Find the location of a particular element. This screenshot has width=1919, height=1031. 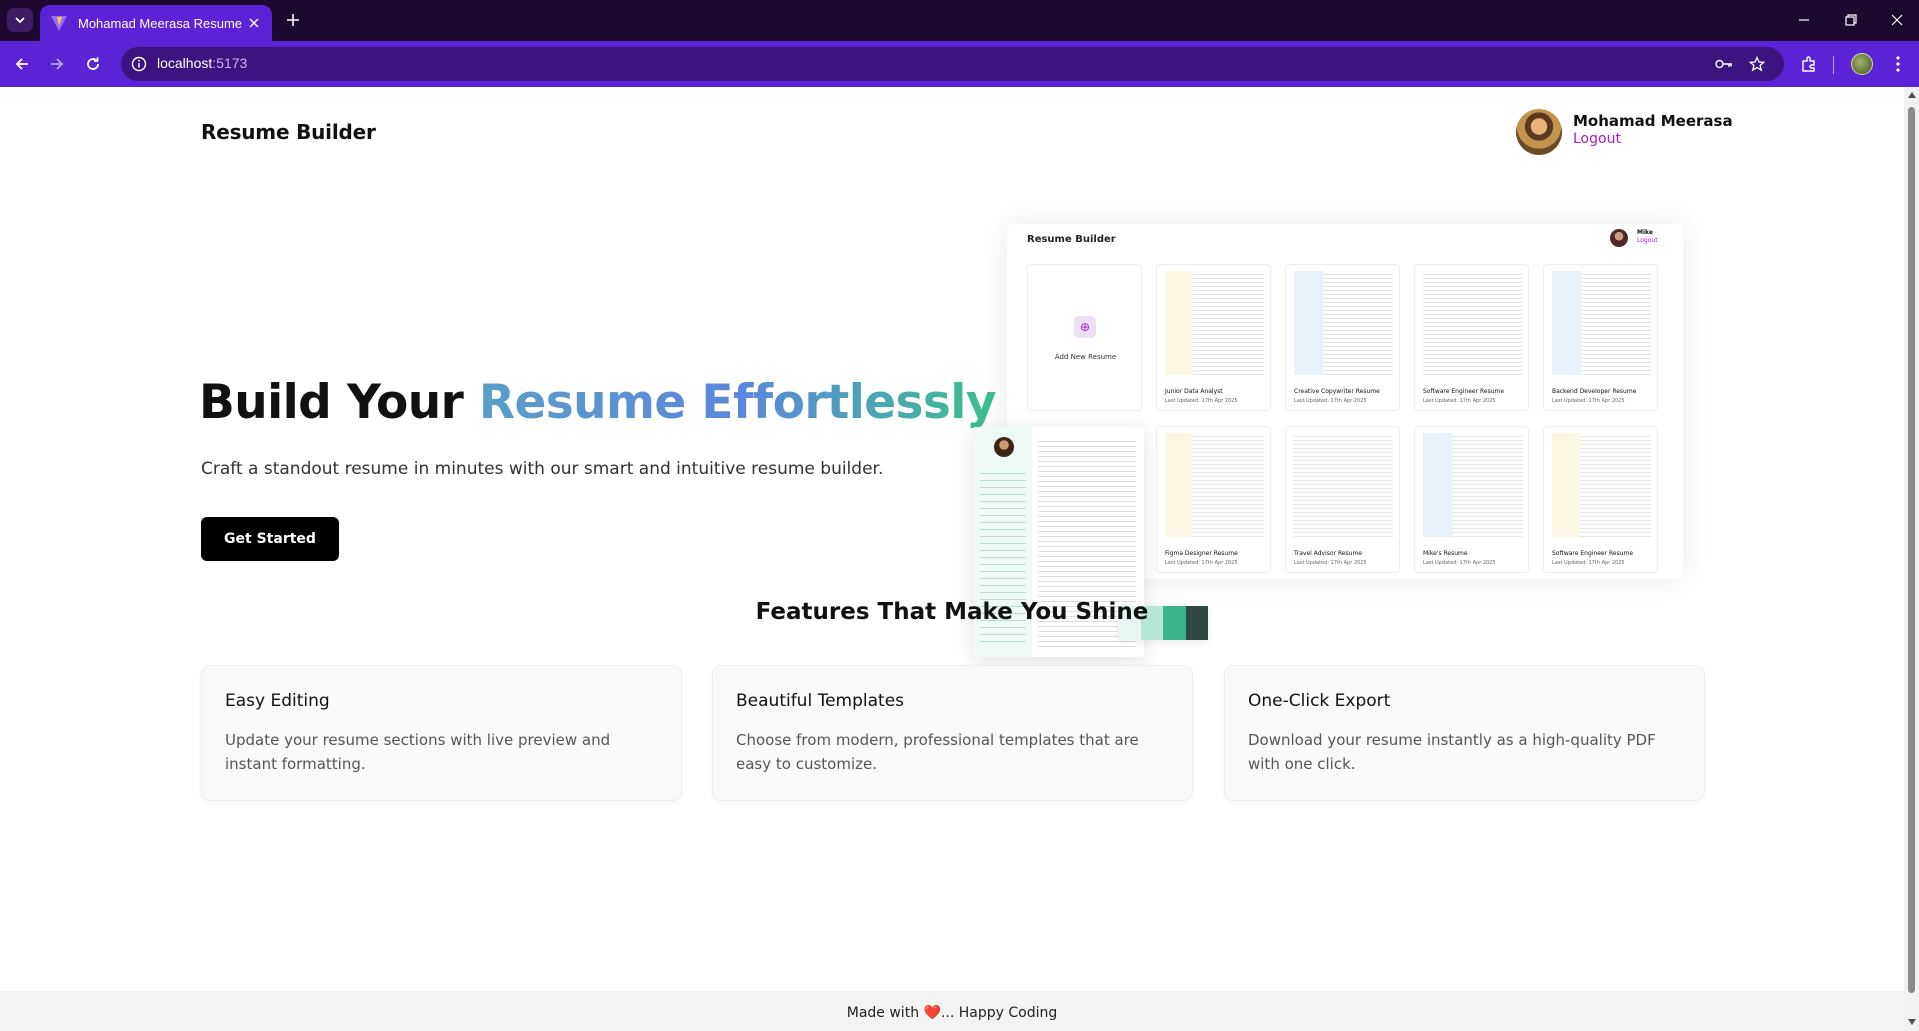

reload-icon is located at coordinates (93, 63).